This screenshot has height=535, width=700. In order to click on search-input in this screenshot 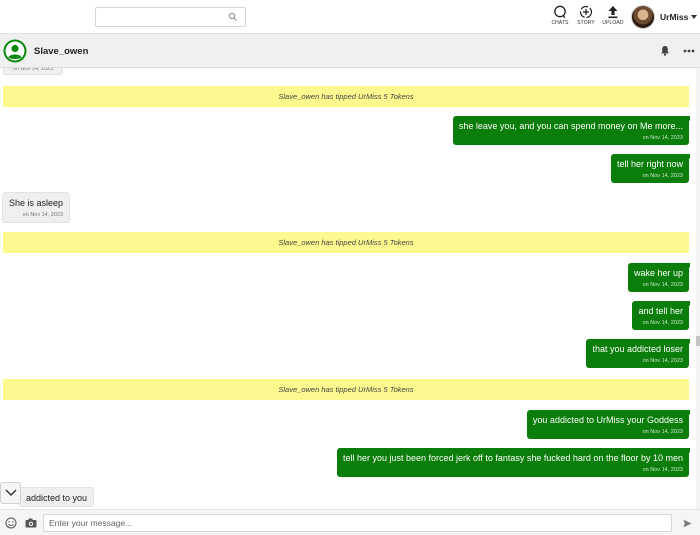, I will do `click(162, 18)`.